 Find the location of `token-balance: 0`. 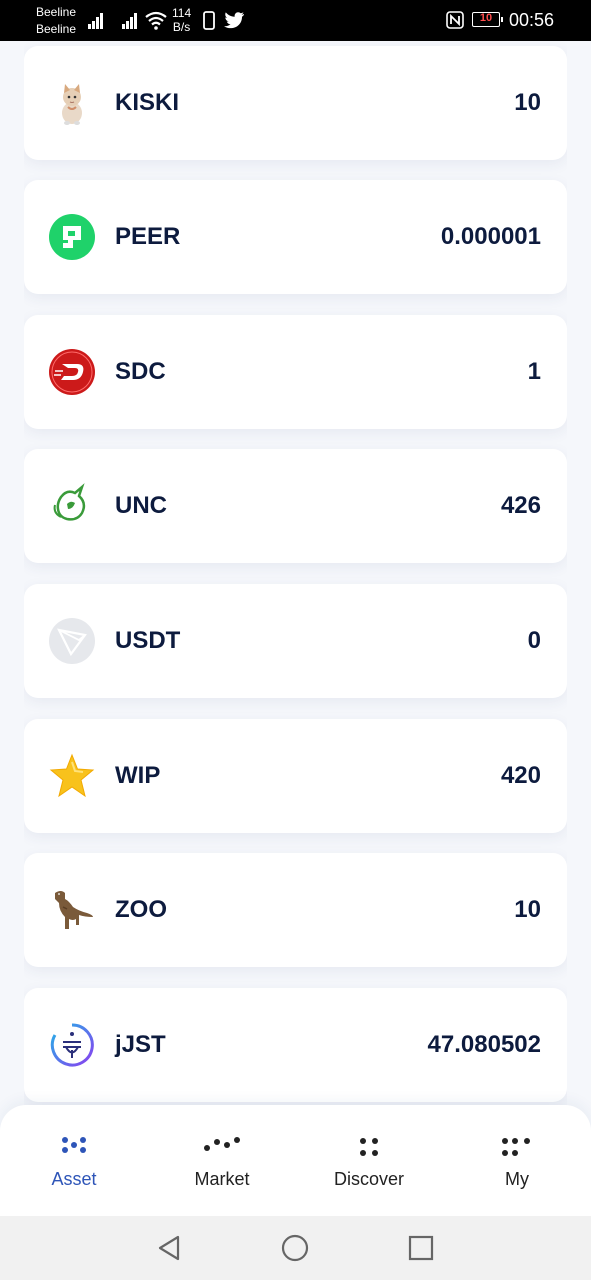

token-balance: 0 is located at coordinates (534, 640).